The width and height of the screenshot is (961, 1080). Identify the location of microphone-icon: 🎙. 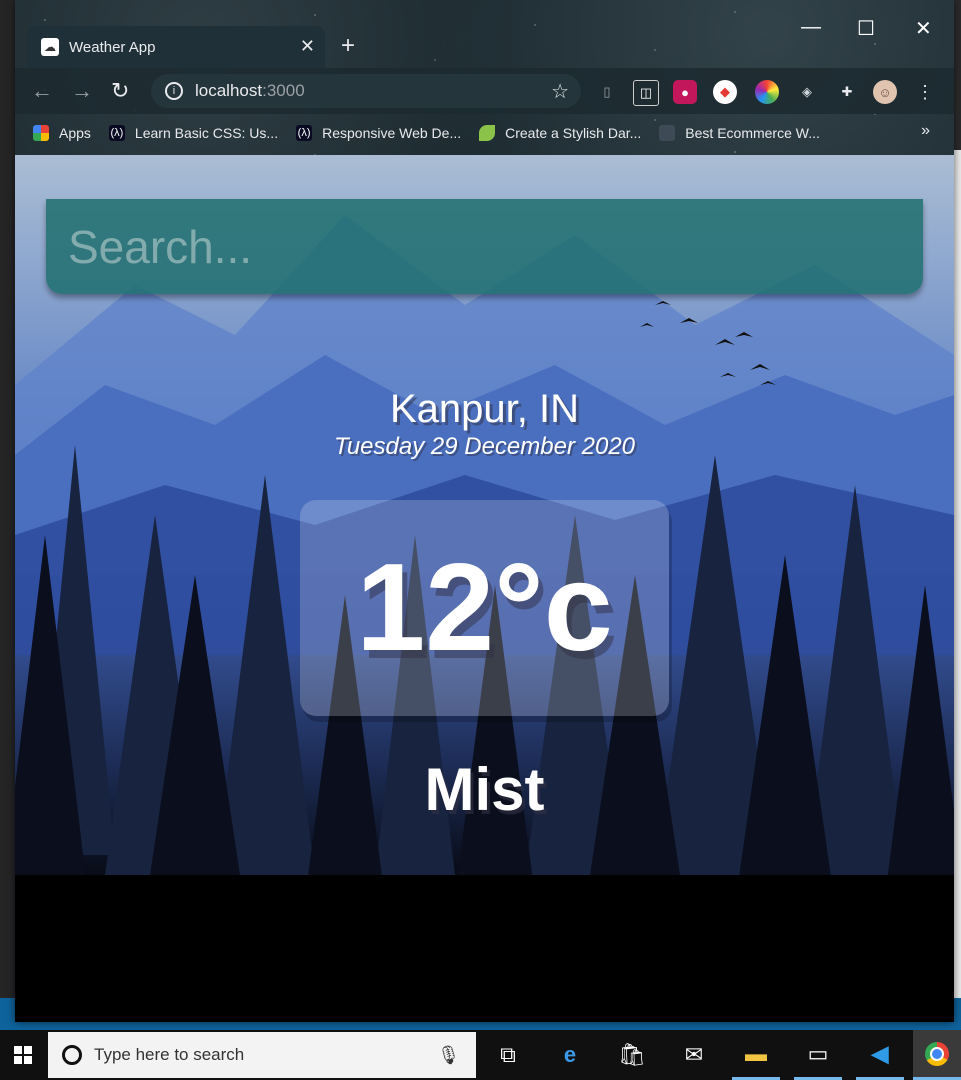
(448, 1055).